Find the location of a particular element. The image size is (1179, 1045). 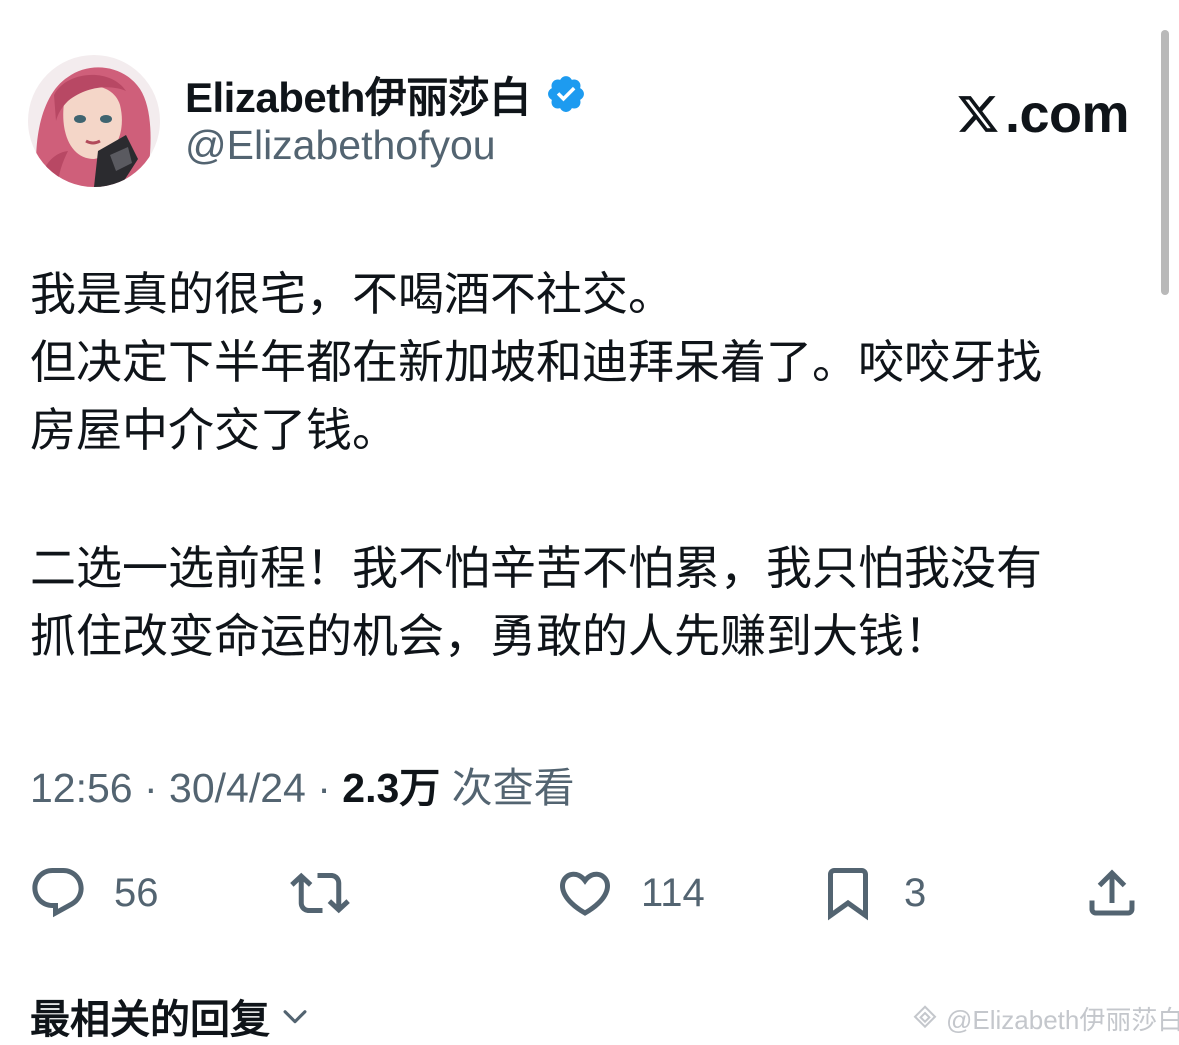

author-display-name: Elizabeth伊丽莎白 is located at coordinates (358, 94).